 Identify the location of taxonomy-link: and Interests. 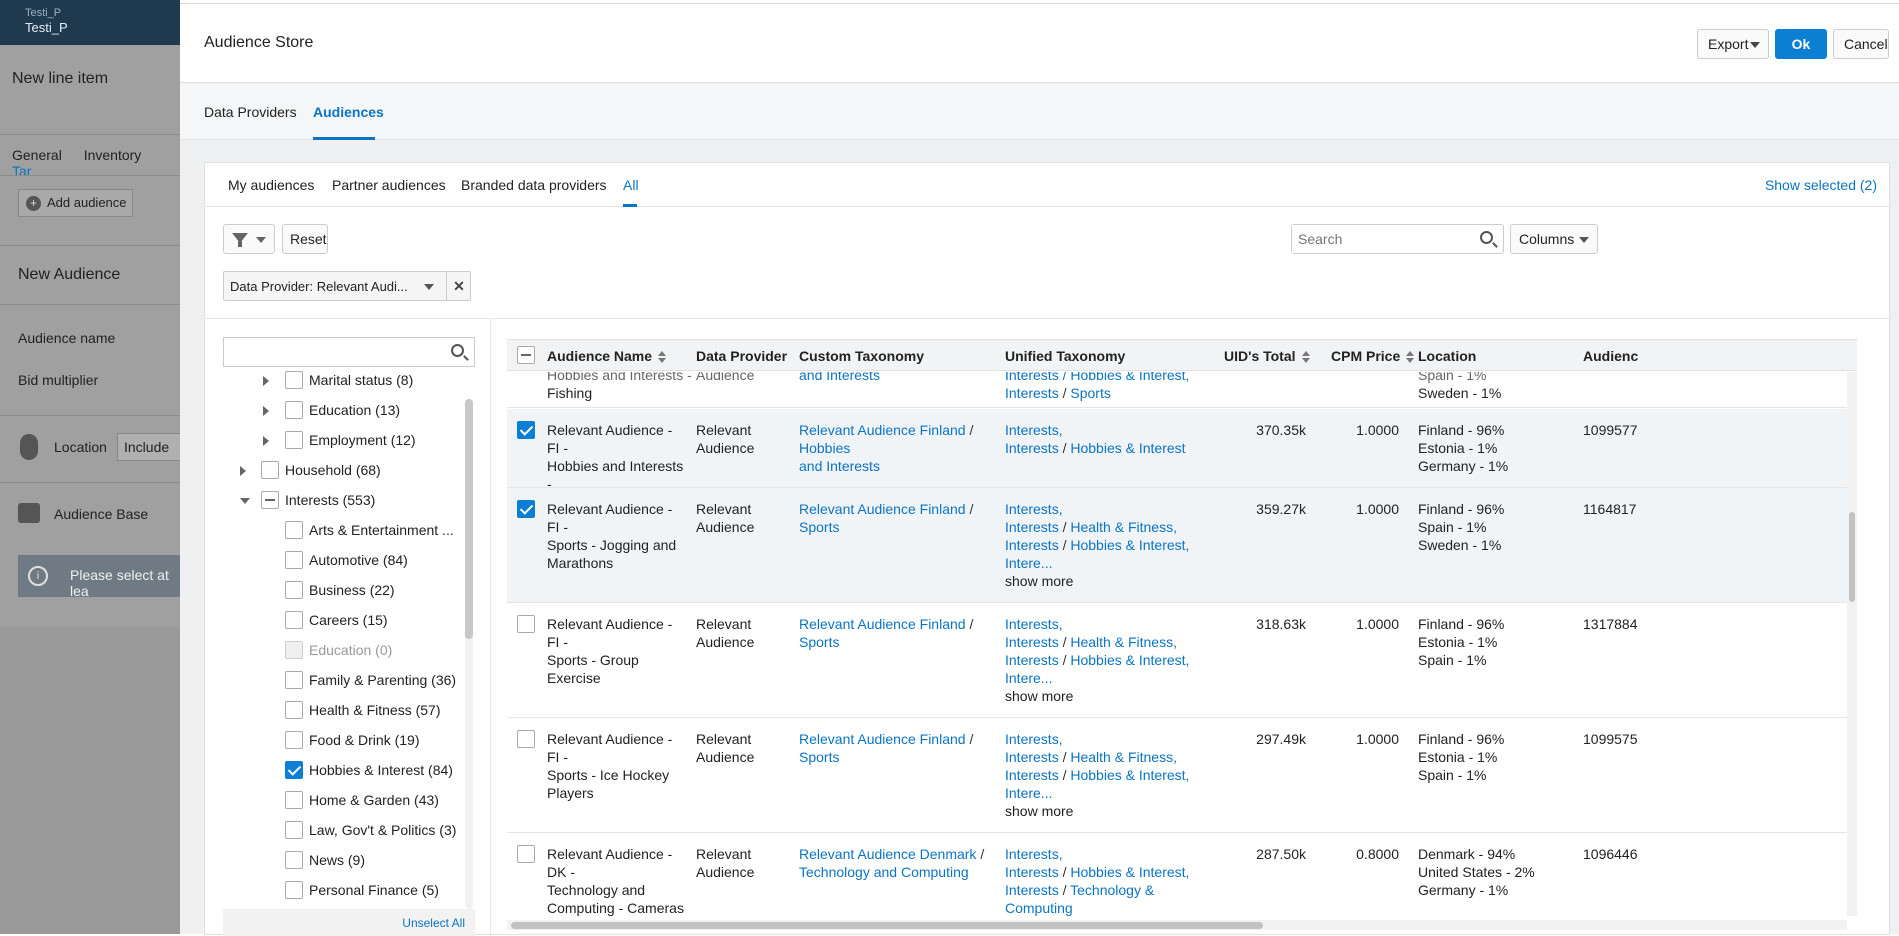
(839, 466).